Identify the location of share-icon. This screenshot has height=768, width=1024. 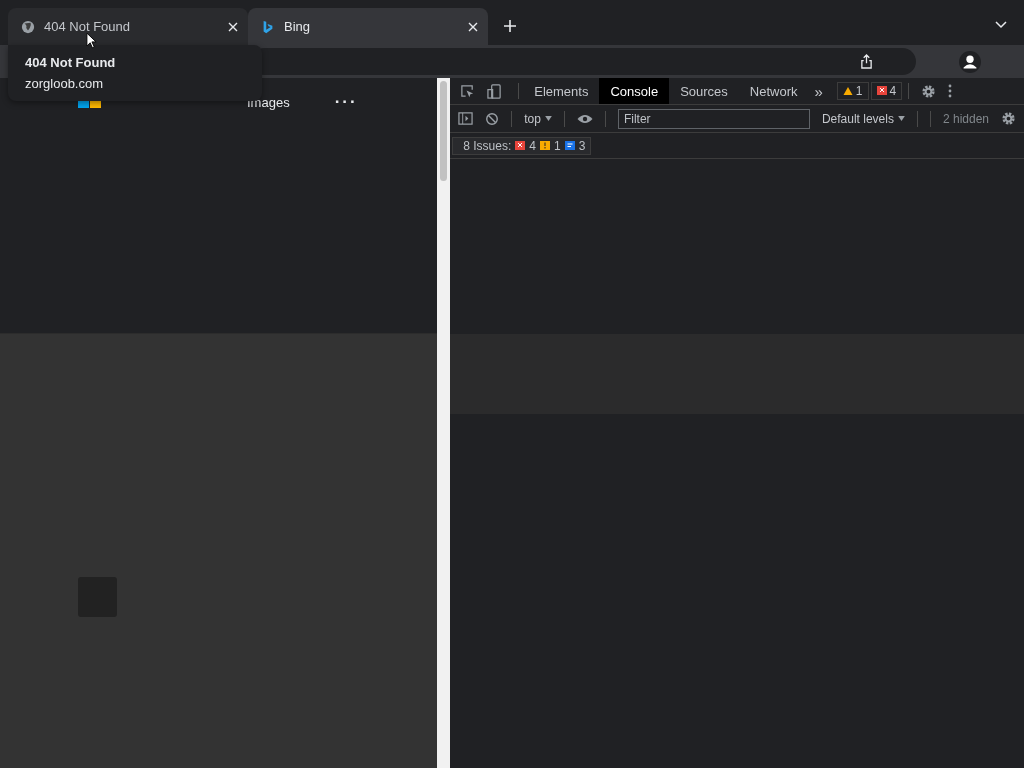
(866, 61).